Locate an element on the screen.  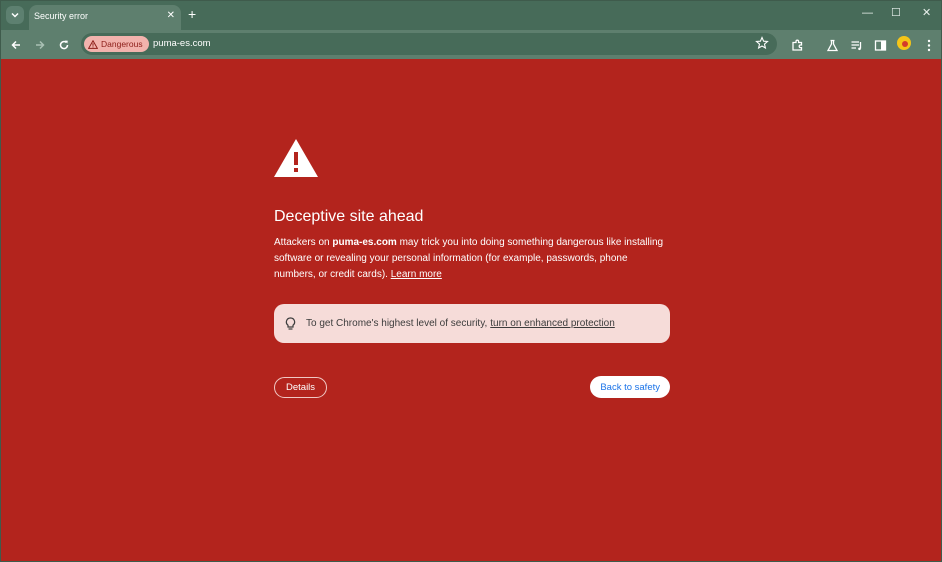
learn-more-link: Learn more is located at coordinates (416, 274).